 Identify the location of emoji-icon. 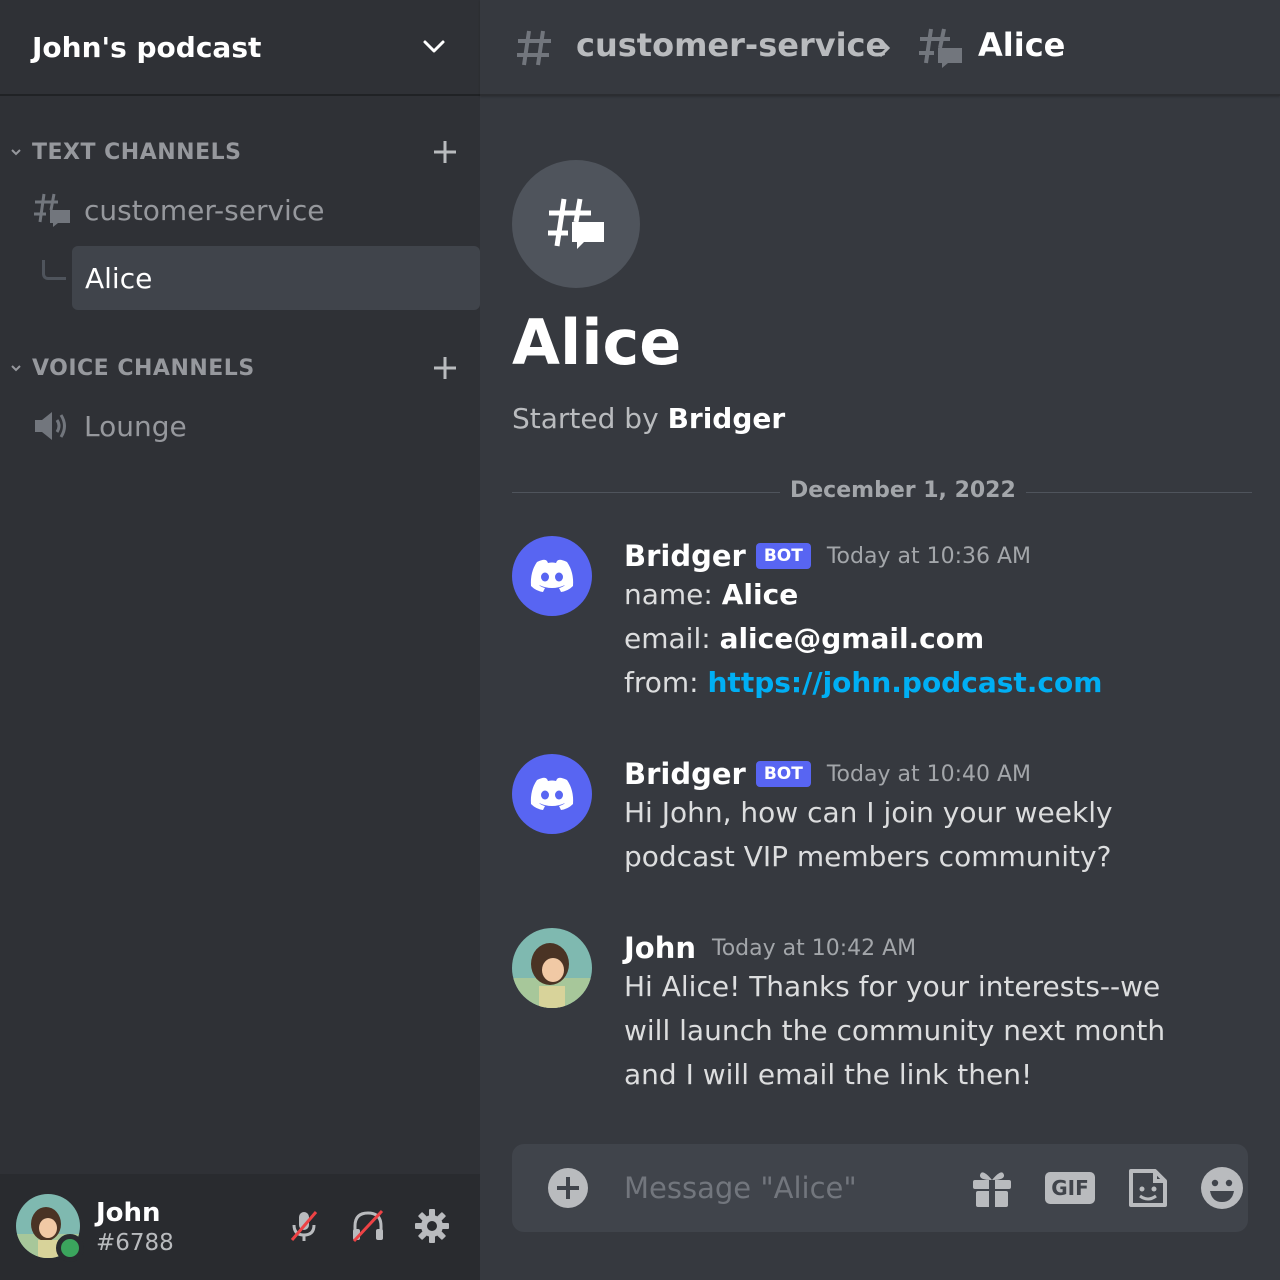
(1222, 1188).